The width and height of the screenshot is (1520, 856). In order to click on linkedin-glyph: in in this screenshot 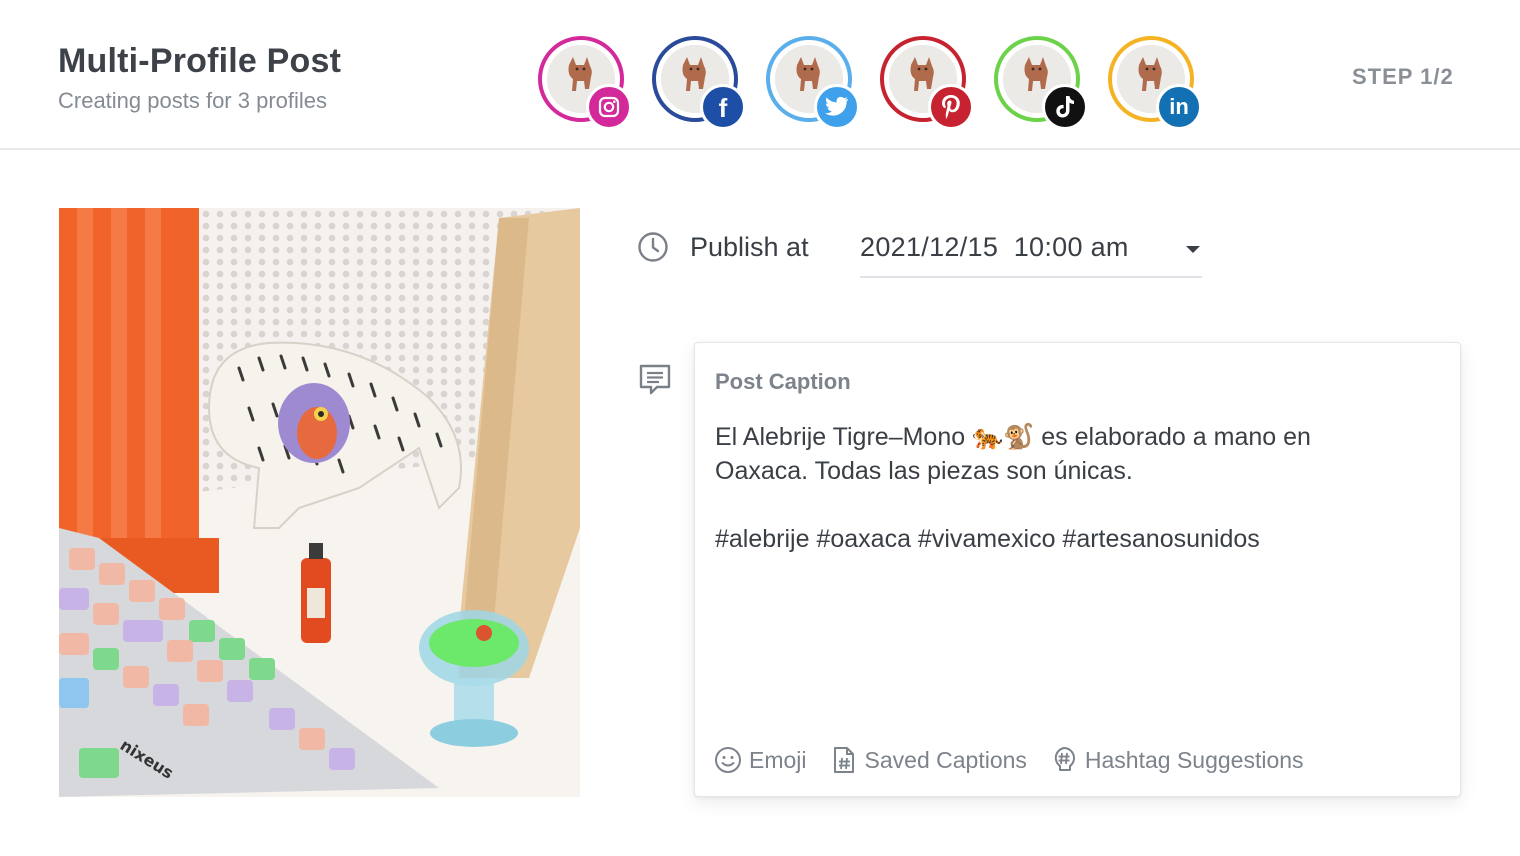, I will do `click(1179, 106)`.